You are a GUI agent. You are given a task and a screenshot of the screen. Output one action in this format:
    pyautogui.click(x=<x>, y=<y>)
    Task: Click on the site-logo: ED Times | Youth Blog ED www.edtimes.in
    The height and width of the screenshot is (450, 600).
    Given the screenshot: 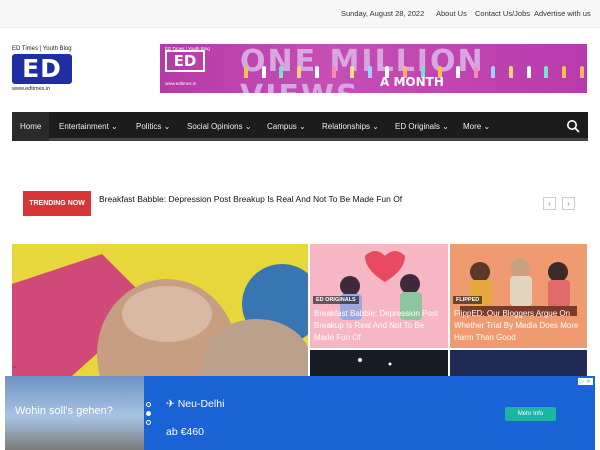 What is the action you would take?
    pyautogui.click(x=44, y=71)
    